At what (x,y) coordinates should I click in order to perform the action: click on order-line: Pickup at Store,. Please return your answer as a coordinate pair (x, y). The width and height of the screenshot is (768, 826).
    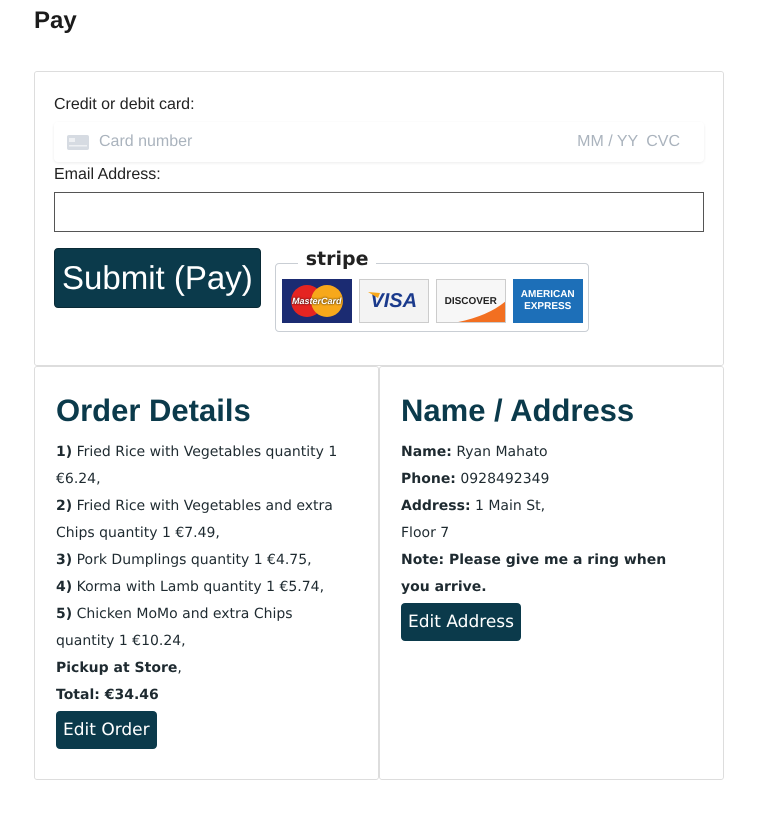
    Looking at the image, I should click on (119, 668).